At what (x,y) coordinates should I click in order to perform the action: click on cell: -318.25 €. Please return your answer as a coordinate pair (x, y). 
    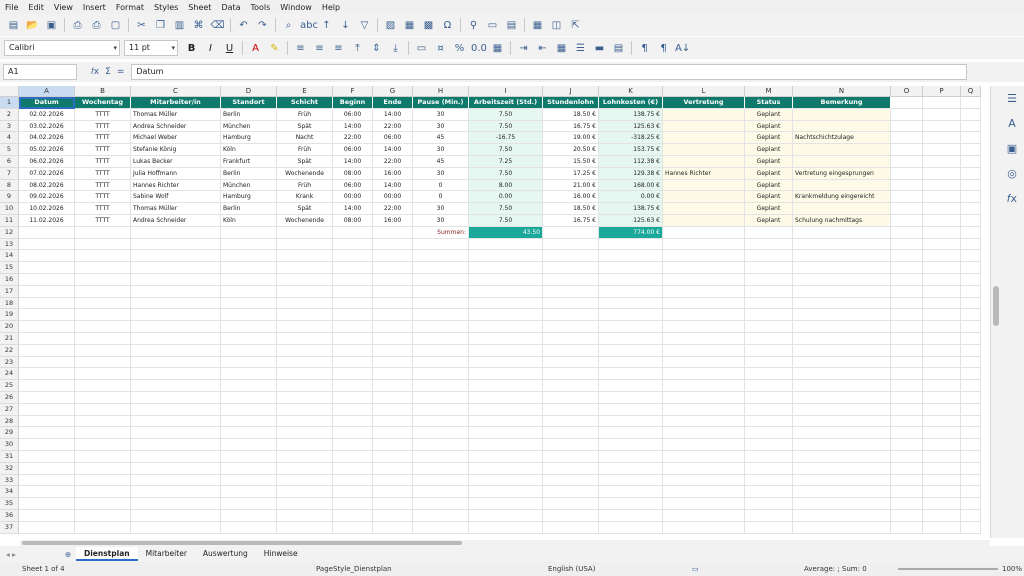
    Looking at the image, I should click on (631, 138).